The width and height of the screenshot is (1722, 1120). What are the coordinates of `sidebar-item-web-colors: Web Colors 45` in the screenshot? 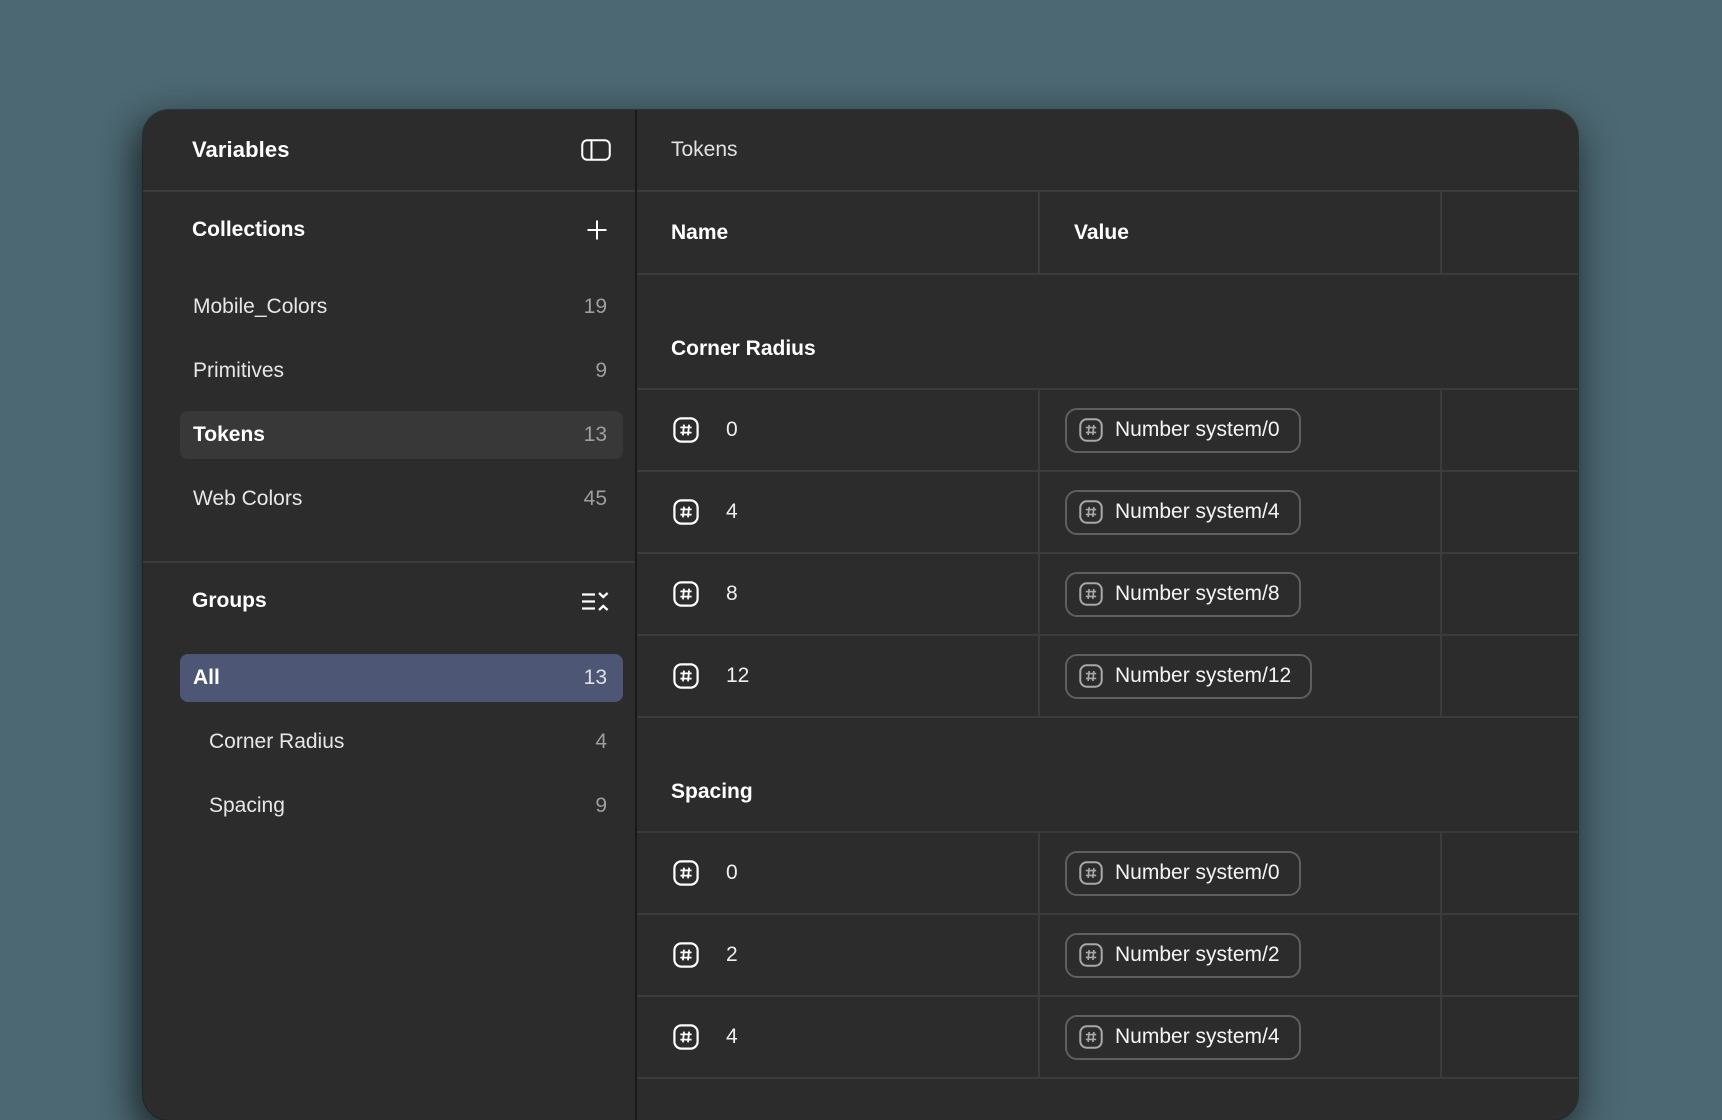 It's located at (401, 499).